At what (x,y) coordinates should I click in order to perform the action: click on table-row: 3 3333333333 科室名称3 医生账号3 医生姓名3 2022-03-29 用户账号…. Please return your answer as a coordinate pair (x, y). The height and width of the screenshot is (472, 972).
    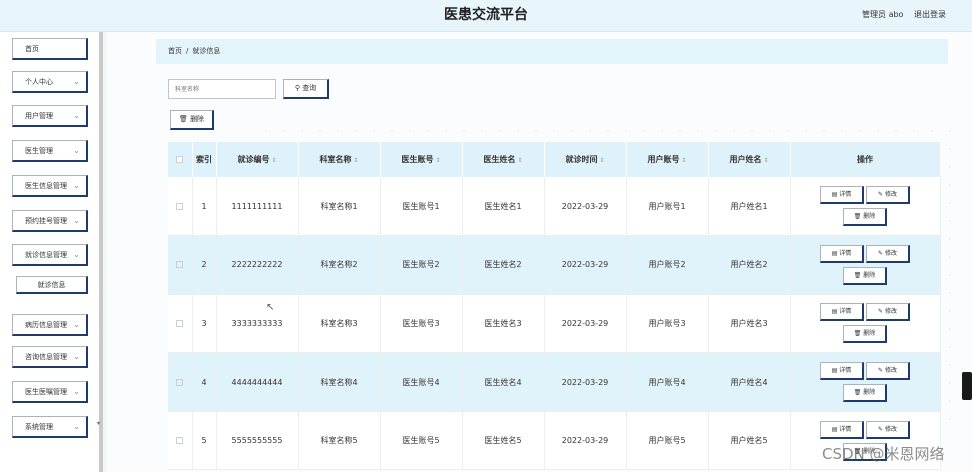
    Looking at the image, I should click on (554, 324).